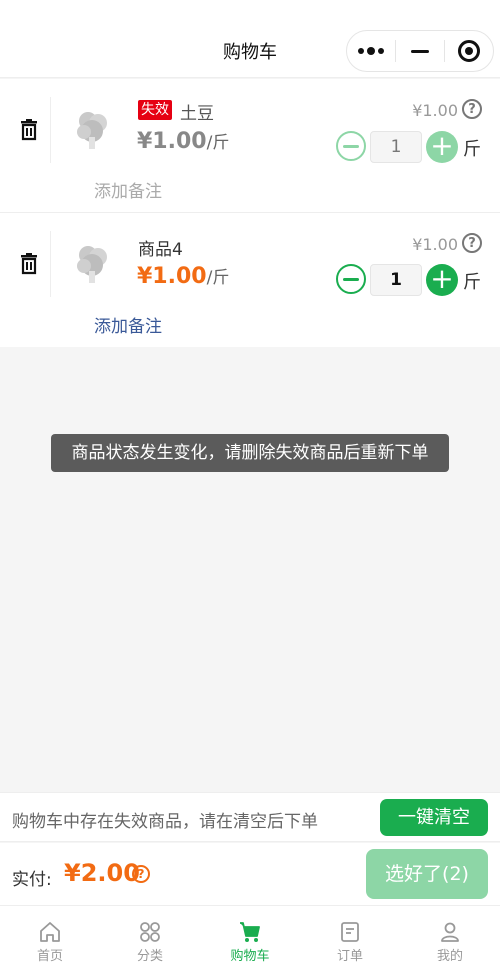 This screenshot has width=500, height=966. Describe the element at coordinates (350, 932) in the screenshot. I see `order-icon` at that location.